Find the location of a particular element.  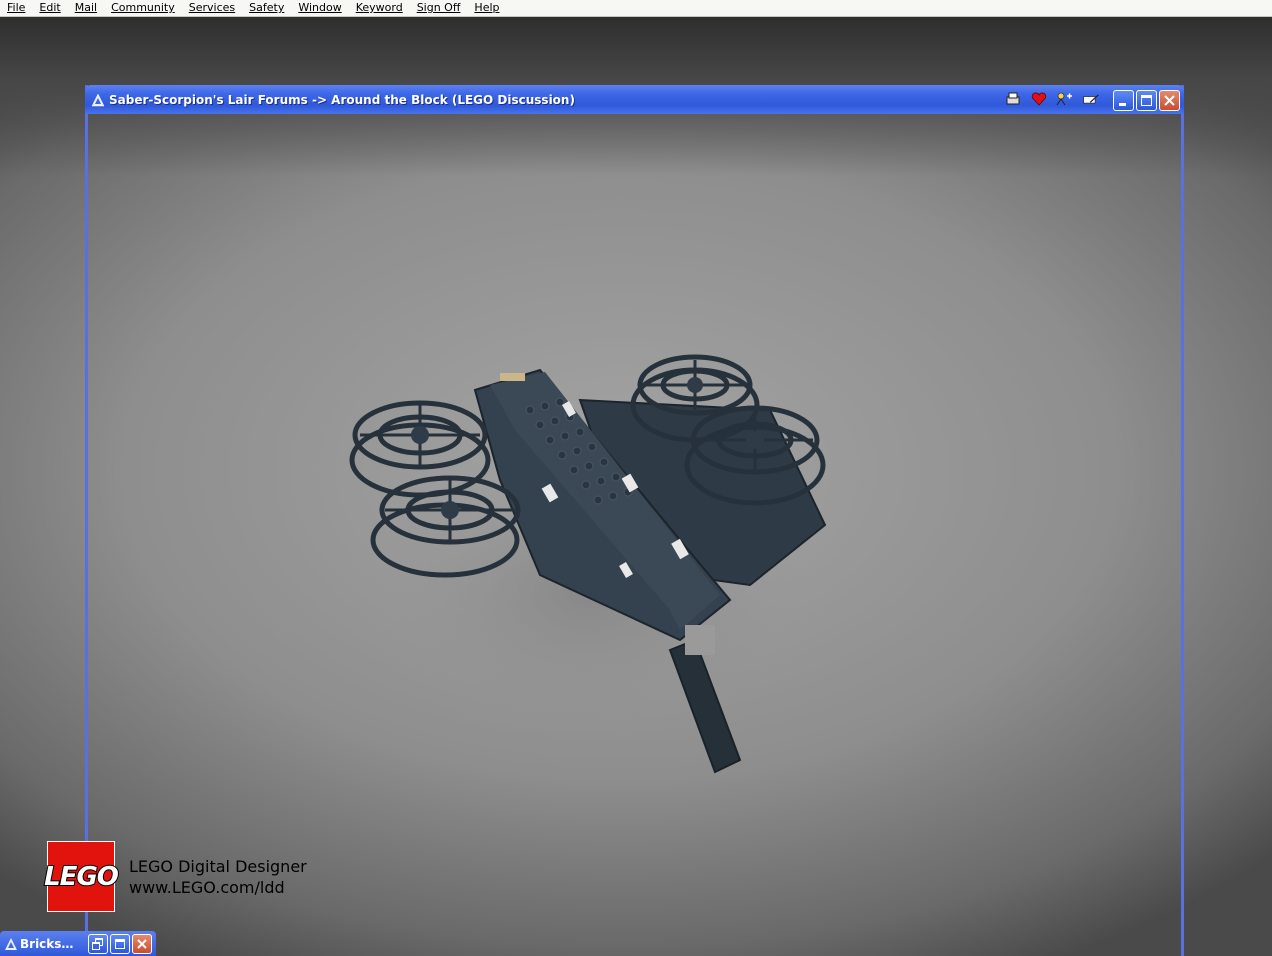

restore-button is located at coordinates (98, 944).